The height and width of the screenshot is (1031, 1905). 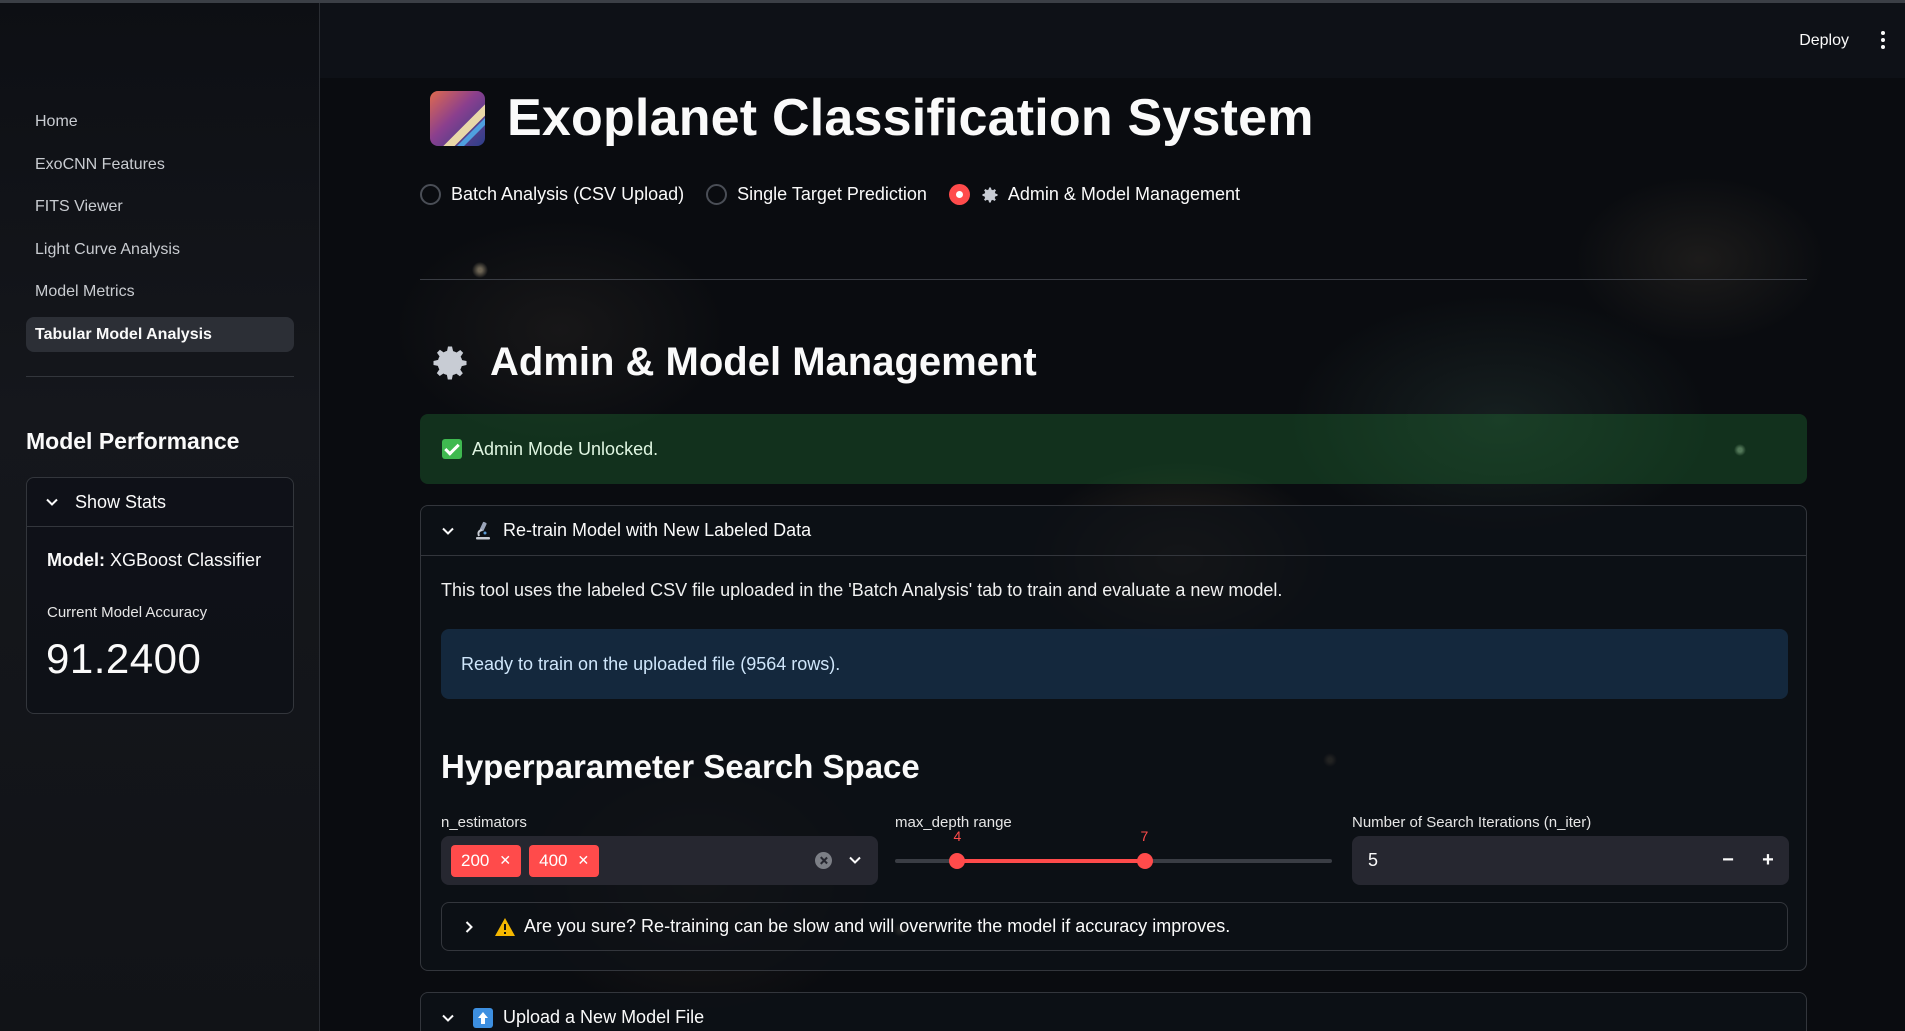 I want to click on title-row: Exoplanet Classification System, so click(x=872, y=118).